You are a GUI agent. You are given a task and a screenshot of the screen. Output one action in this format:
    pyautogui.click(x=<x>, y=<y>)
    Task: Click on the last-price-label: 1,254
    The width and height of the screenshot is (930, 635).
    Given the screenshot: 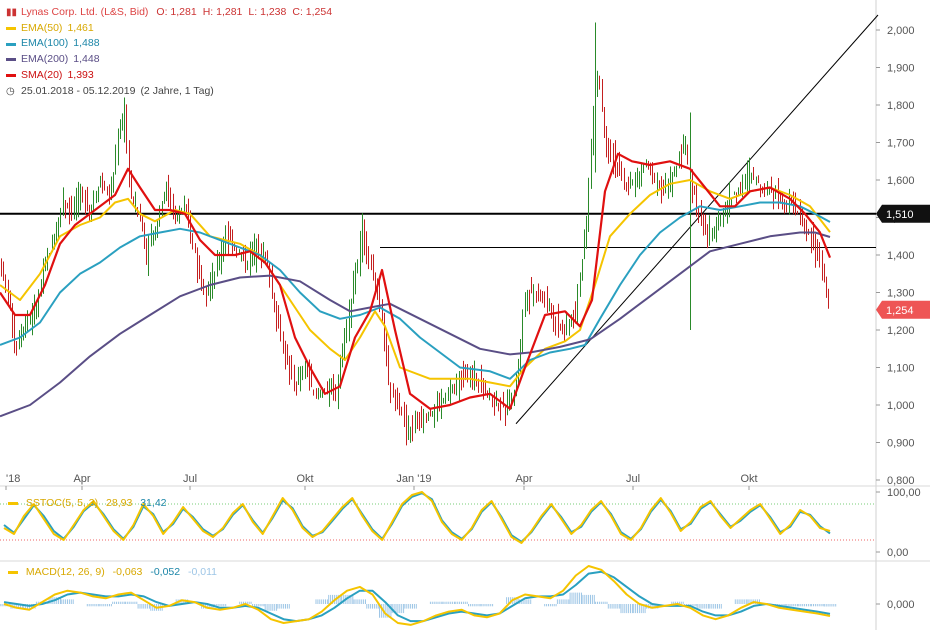 What is the action you would take?
    pyautogui.click(x=903, y=309)
    